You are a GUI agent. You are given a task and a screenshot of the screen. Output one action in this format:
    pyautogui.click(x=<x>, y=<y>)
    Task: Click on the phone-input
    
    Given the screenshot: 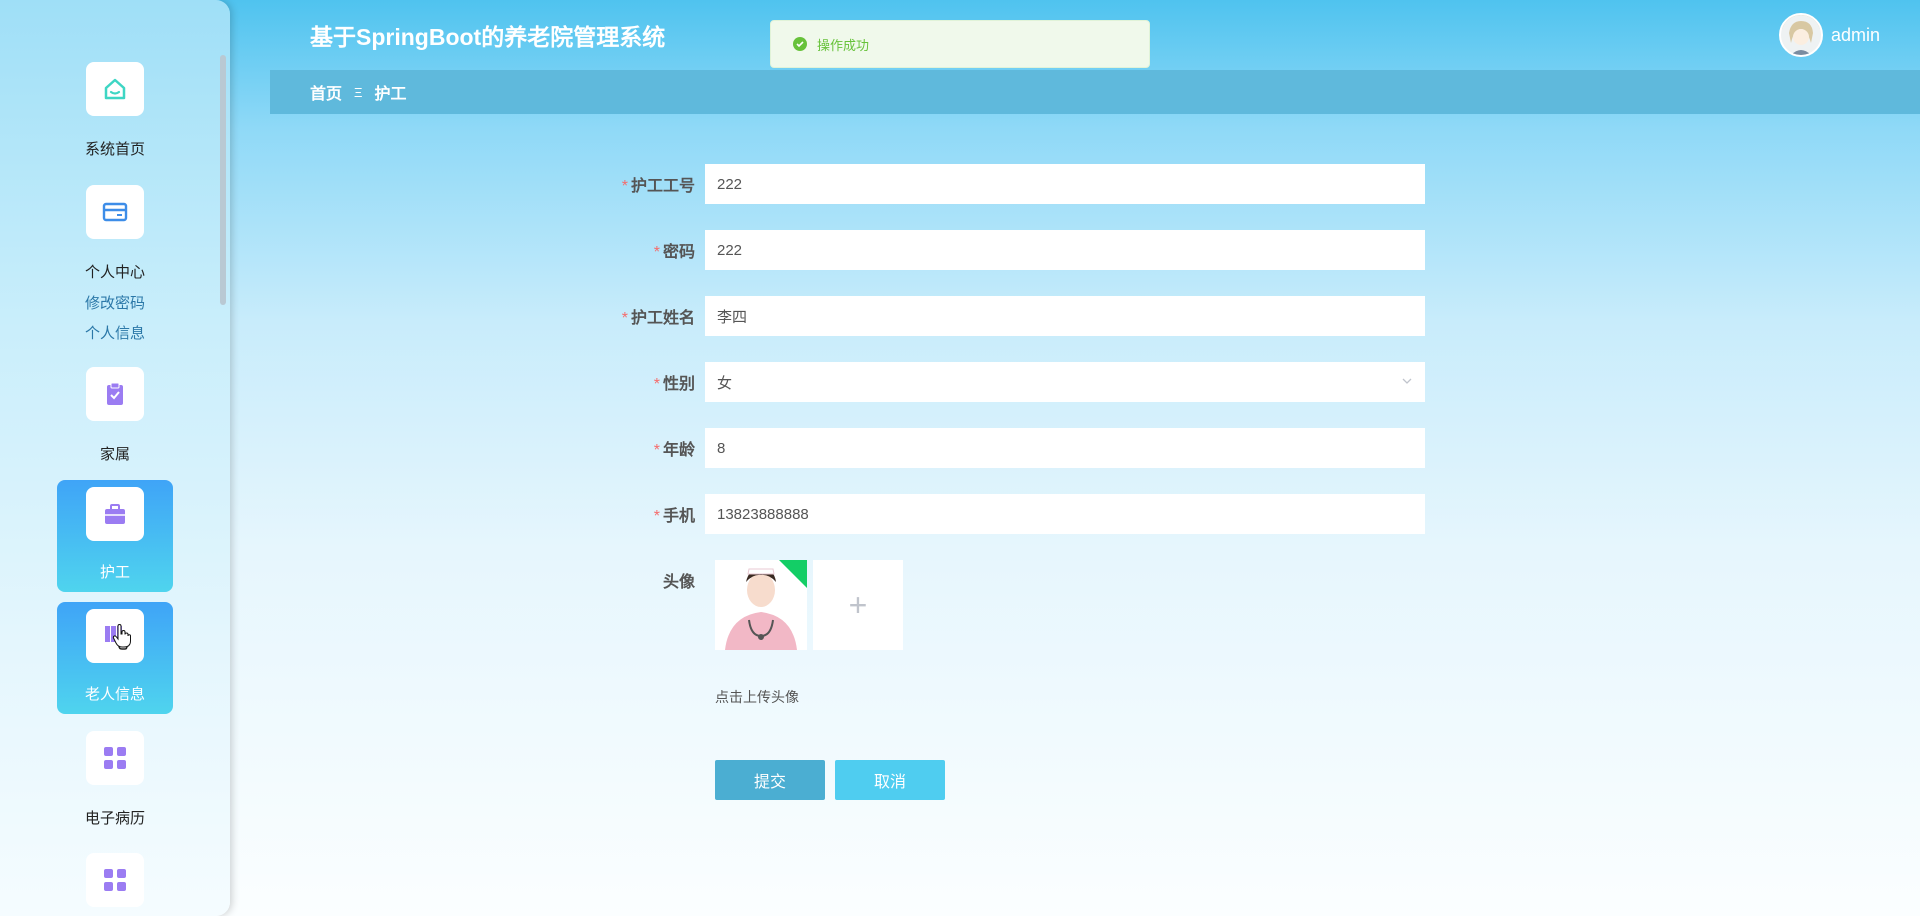 What is the action you would take?
    pyautogui.click(x=1065, y=514)
    